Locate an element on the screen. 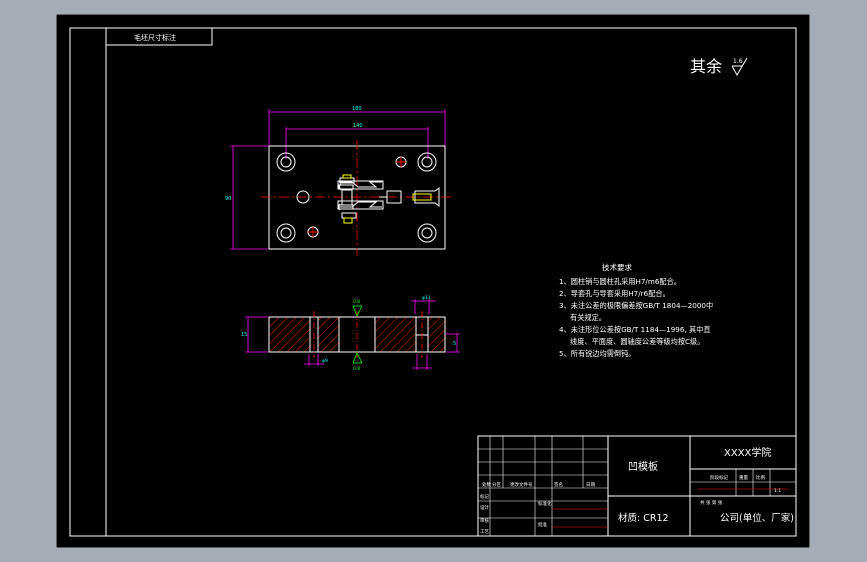 This screenshot has width=867, height=562. tb-col-label: 更改文件号 is located at coordinates (521, 484).